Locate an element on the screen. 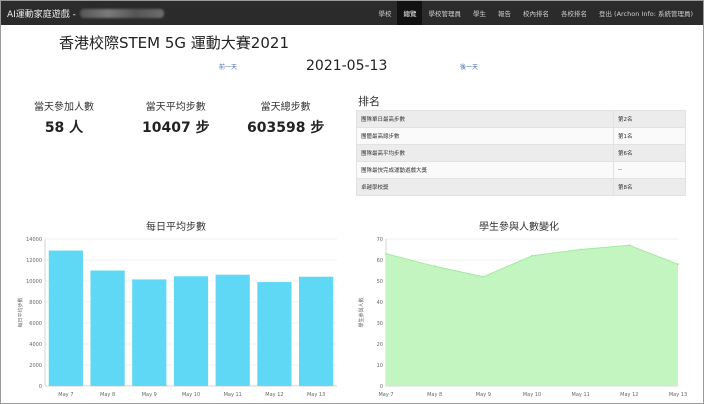  nav-item: 學校 is located at coordinates (384, 13).